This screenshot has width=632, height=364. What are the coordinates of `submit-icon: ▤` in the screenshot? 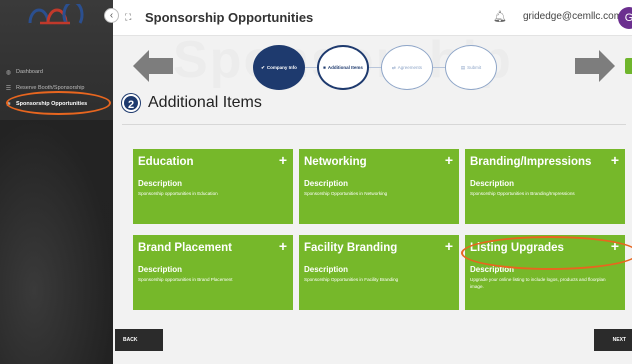 It's located at (463, 67).